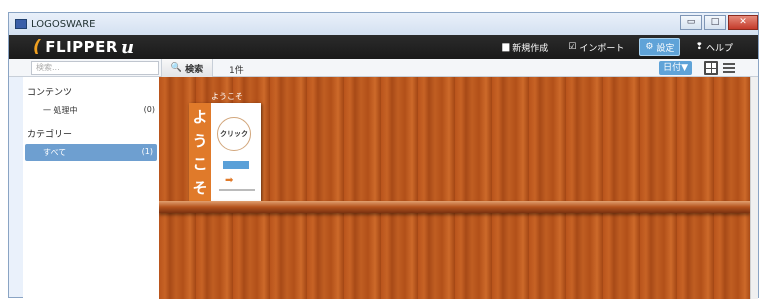 This screenshot has height=299, width=759. I want to click on book-cover: よ う こ そ クリック ➡, so click(225, 152).